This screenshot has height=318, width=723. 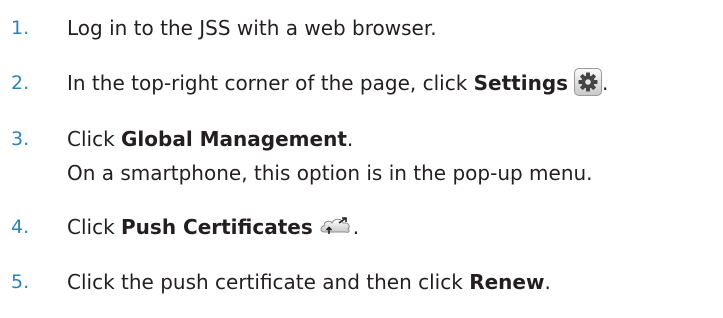 I want to click on global-management-label: Global Management, so click(x=234, y=139).